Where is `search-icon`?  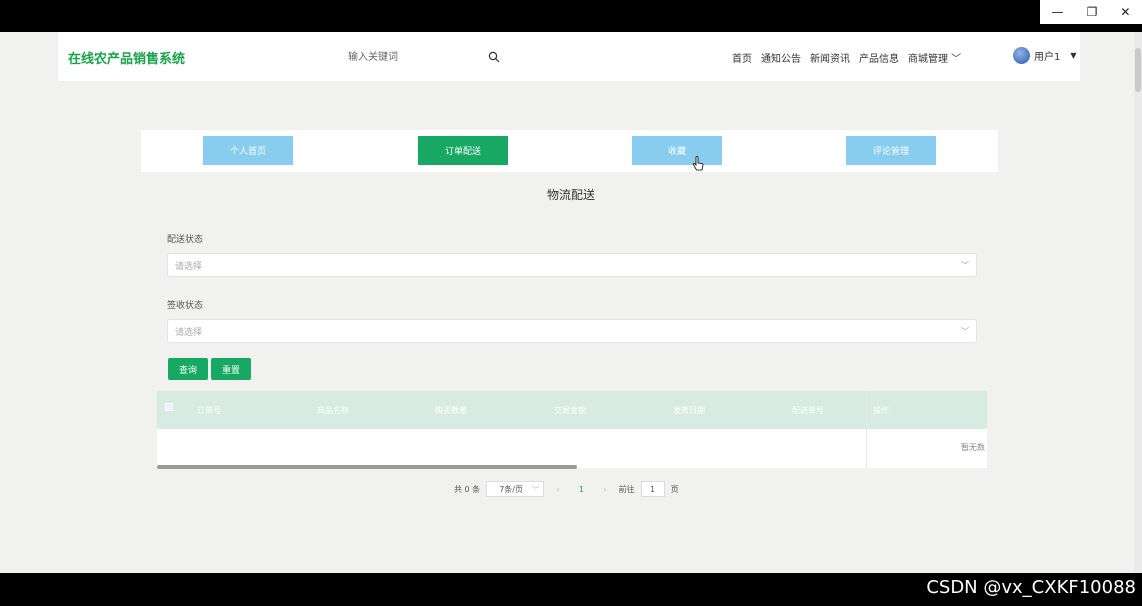
search-icon is located at coordinates (494, 57).